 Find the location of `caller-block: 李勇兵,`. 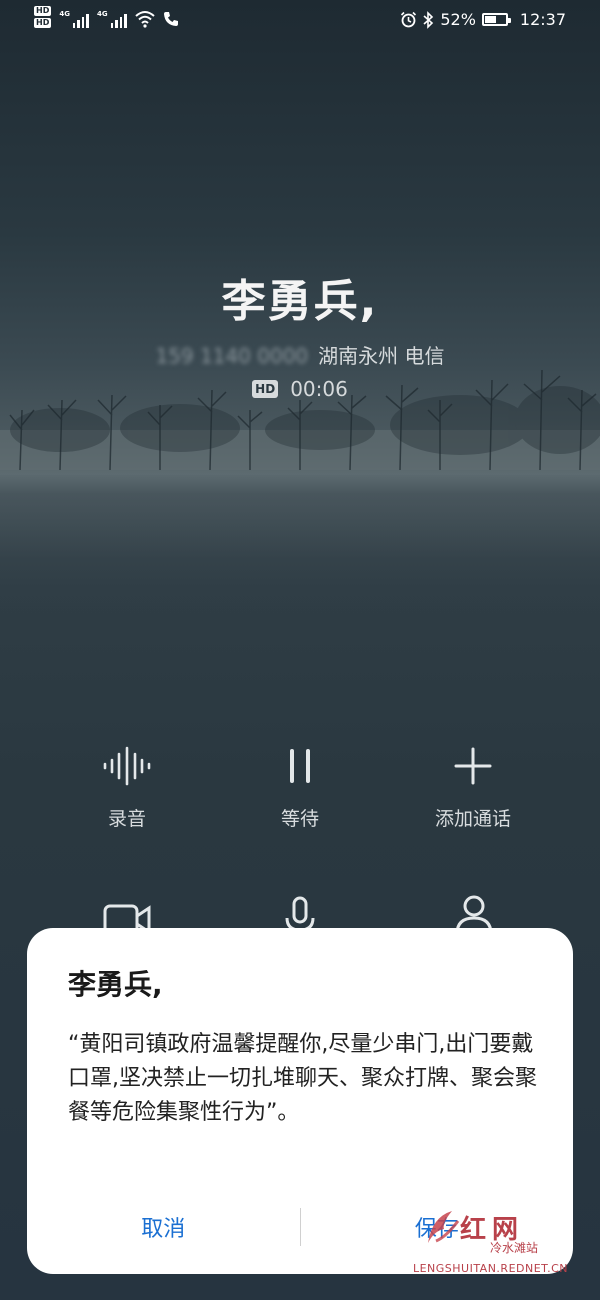

caller-block: 李勇兵, is located at coordinates (300, 297).